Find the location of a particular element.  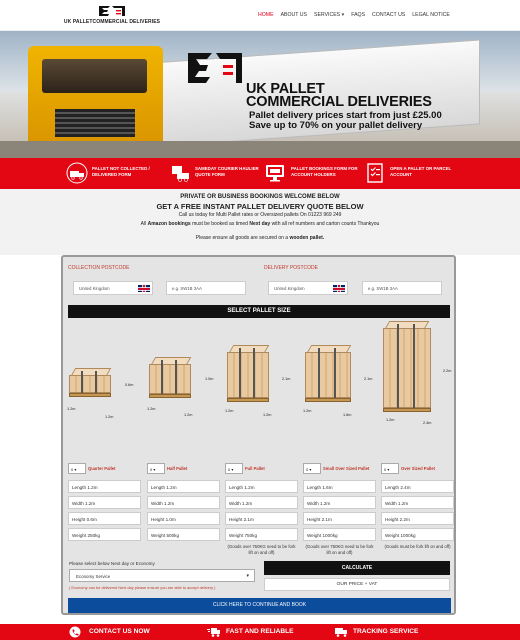

half-pallet-image: 1.0m 1.2m 1.2m is located at coordinates (180, 387).